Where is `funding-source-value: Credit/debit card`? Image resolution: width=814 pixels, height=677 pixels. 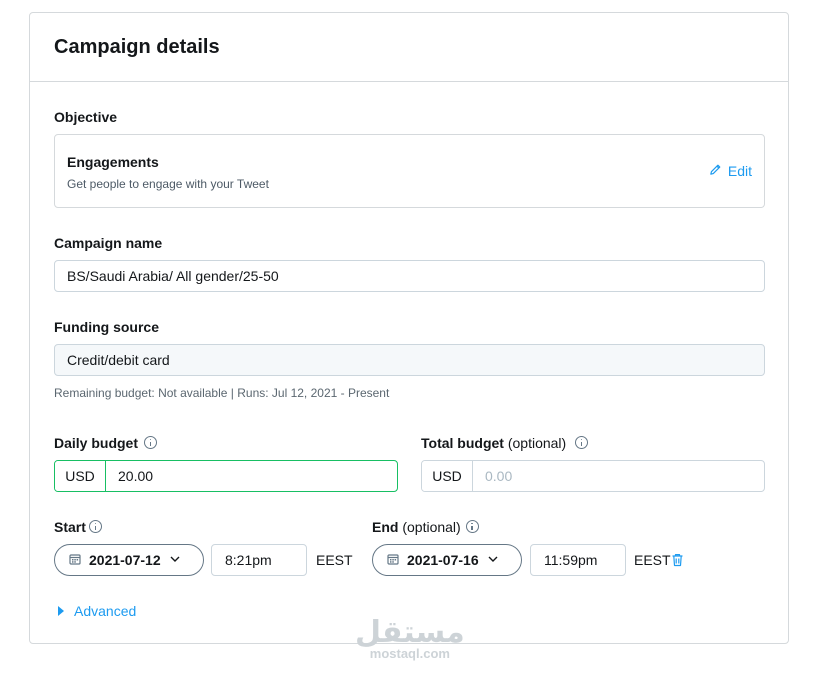 funding-source-value: Credit/debit card is located at coordinates (118, 360).